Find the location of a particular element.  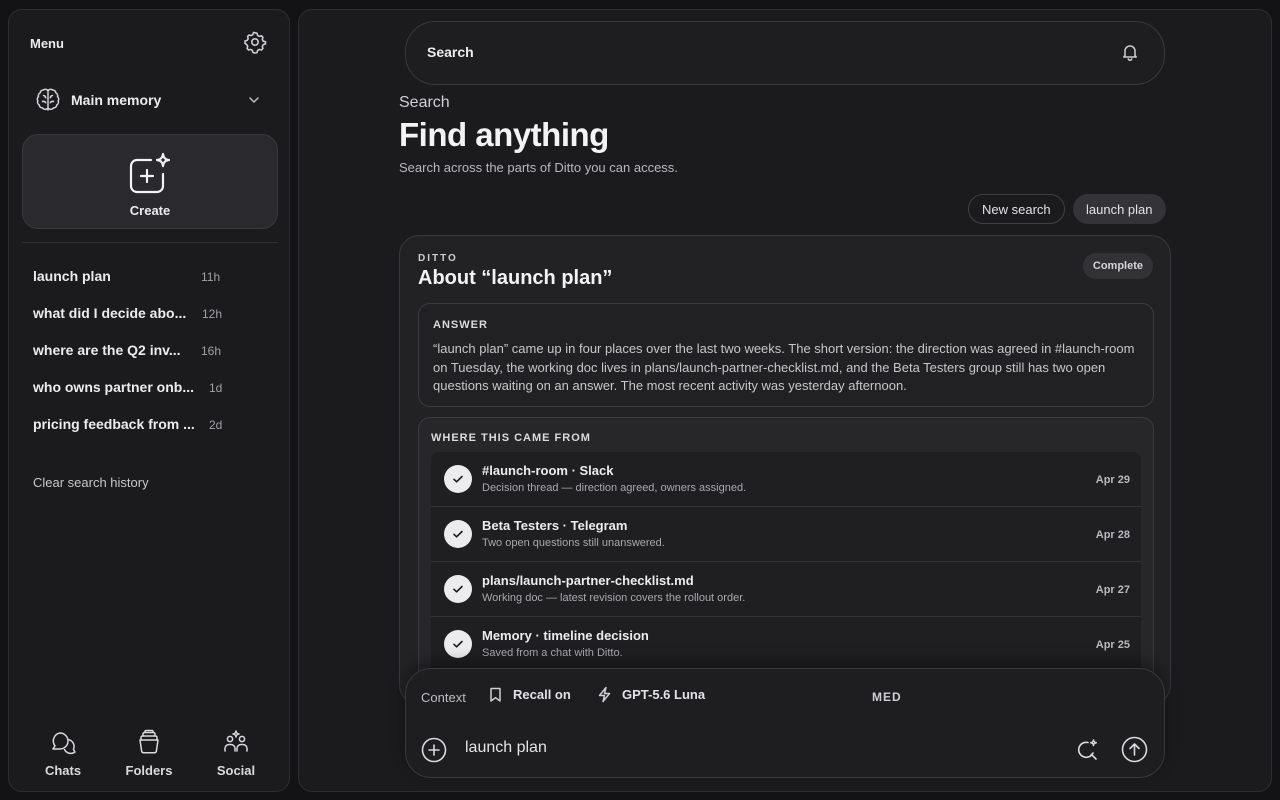

memory-selector: Main memory is located at coordinates (150, 100).